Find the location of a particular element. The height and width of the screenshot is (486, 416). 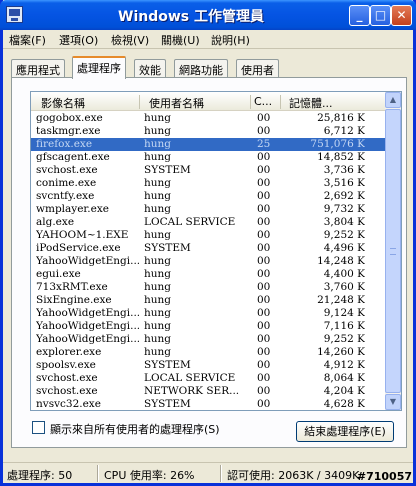

process-row: explorer.exe hung 00 14,260 K is located at coordinates (208, 352).